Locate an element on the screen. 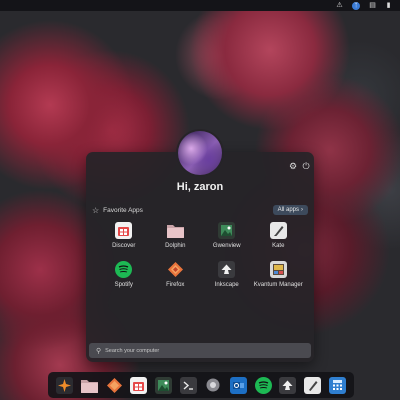 This screenshot has height=400, width=400. search-icon: ⚲ is located at coordinates (99, 351).